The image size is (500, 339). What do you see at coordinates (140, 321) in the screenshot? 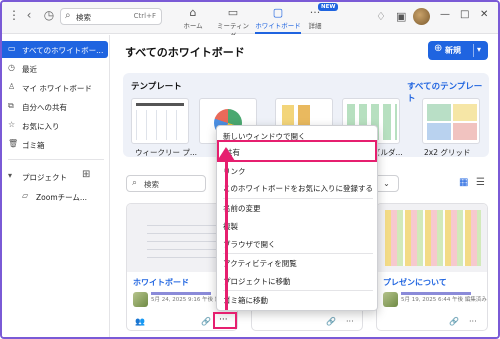
I see `collaborators-icon: 👥` at bounding box center [140, 321].